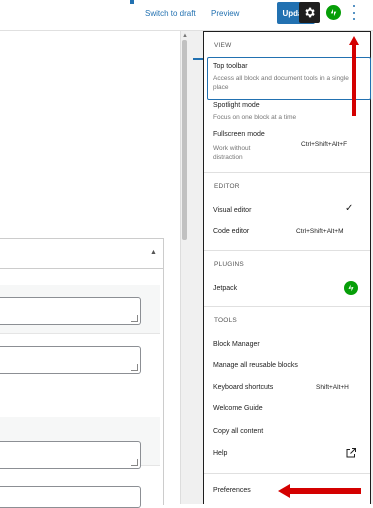  I want to click on meta-box-header, so click(81, 253).